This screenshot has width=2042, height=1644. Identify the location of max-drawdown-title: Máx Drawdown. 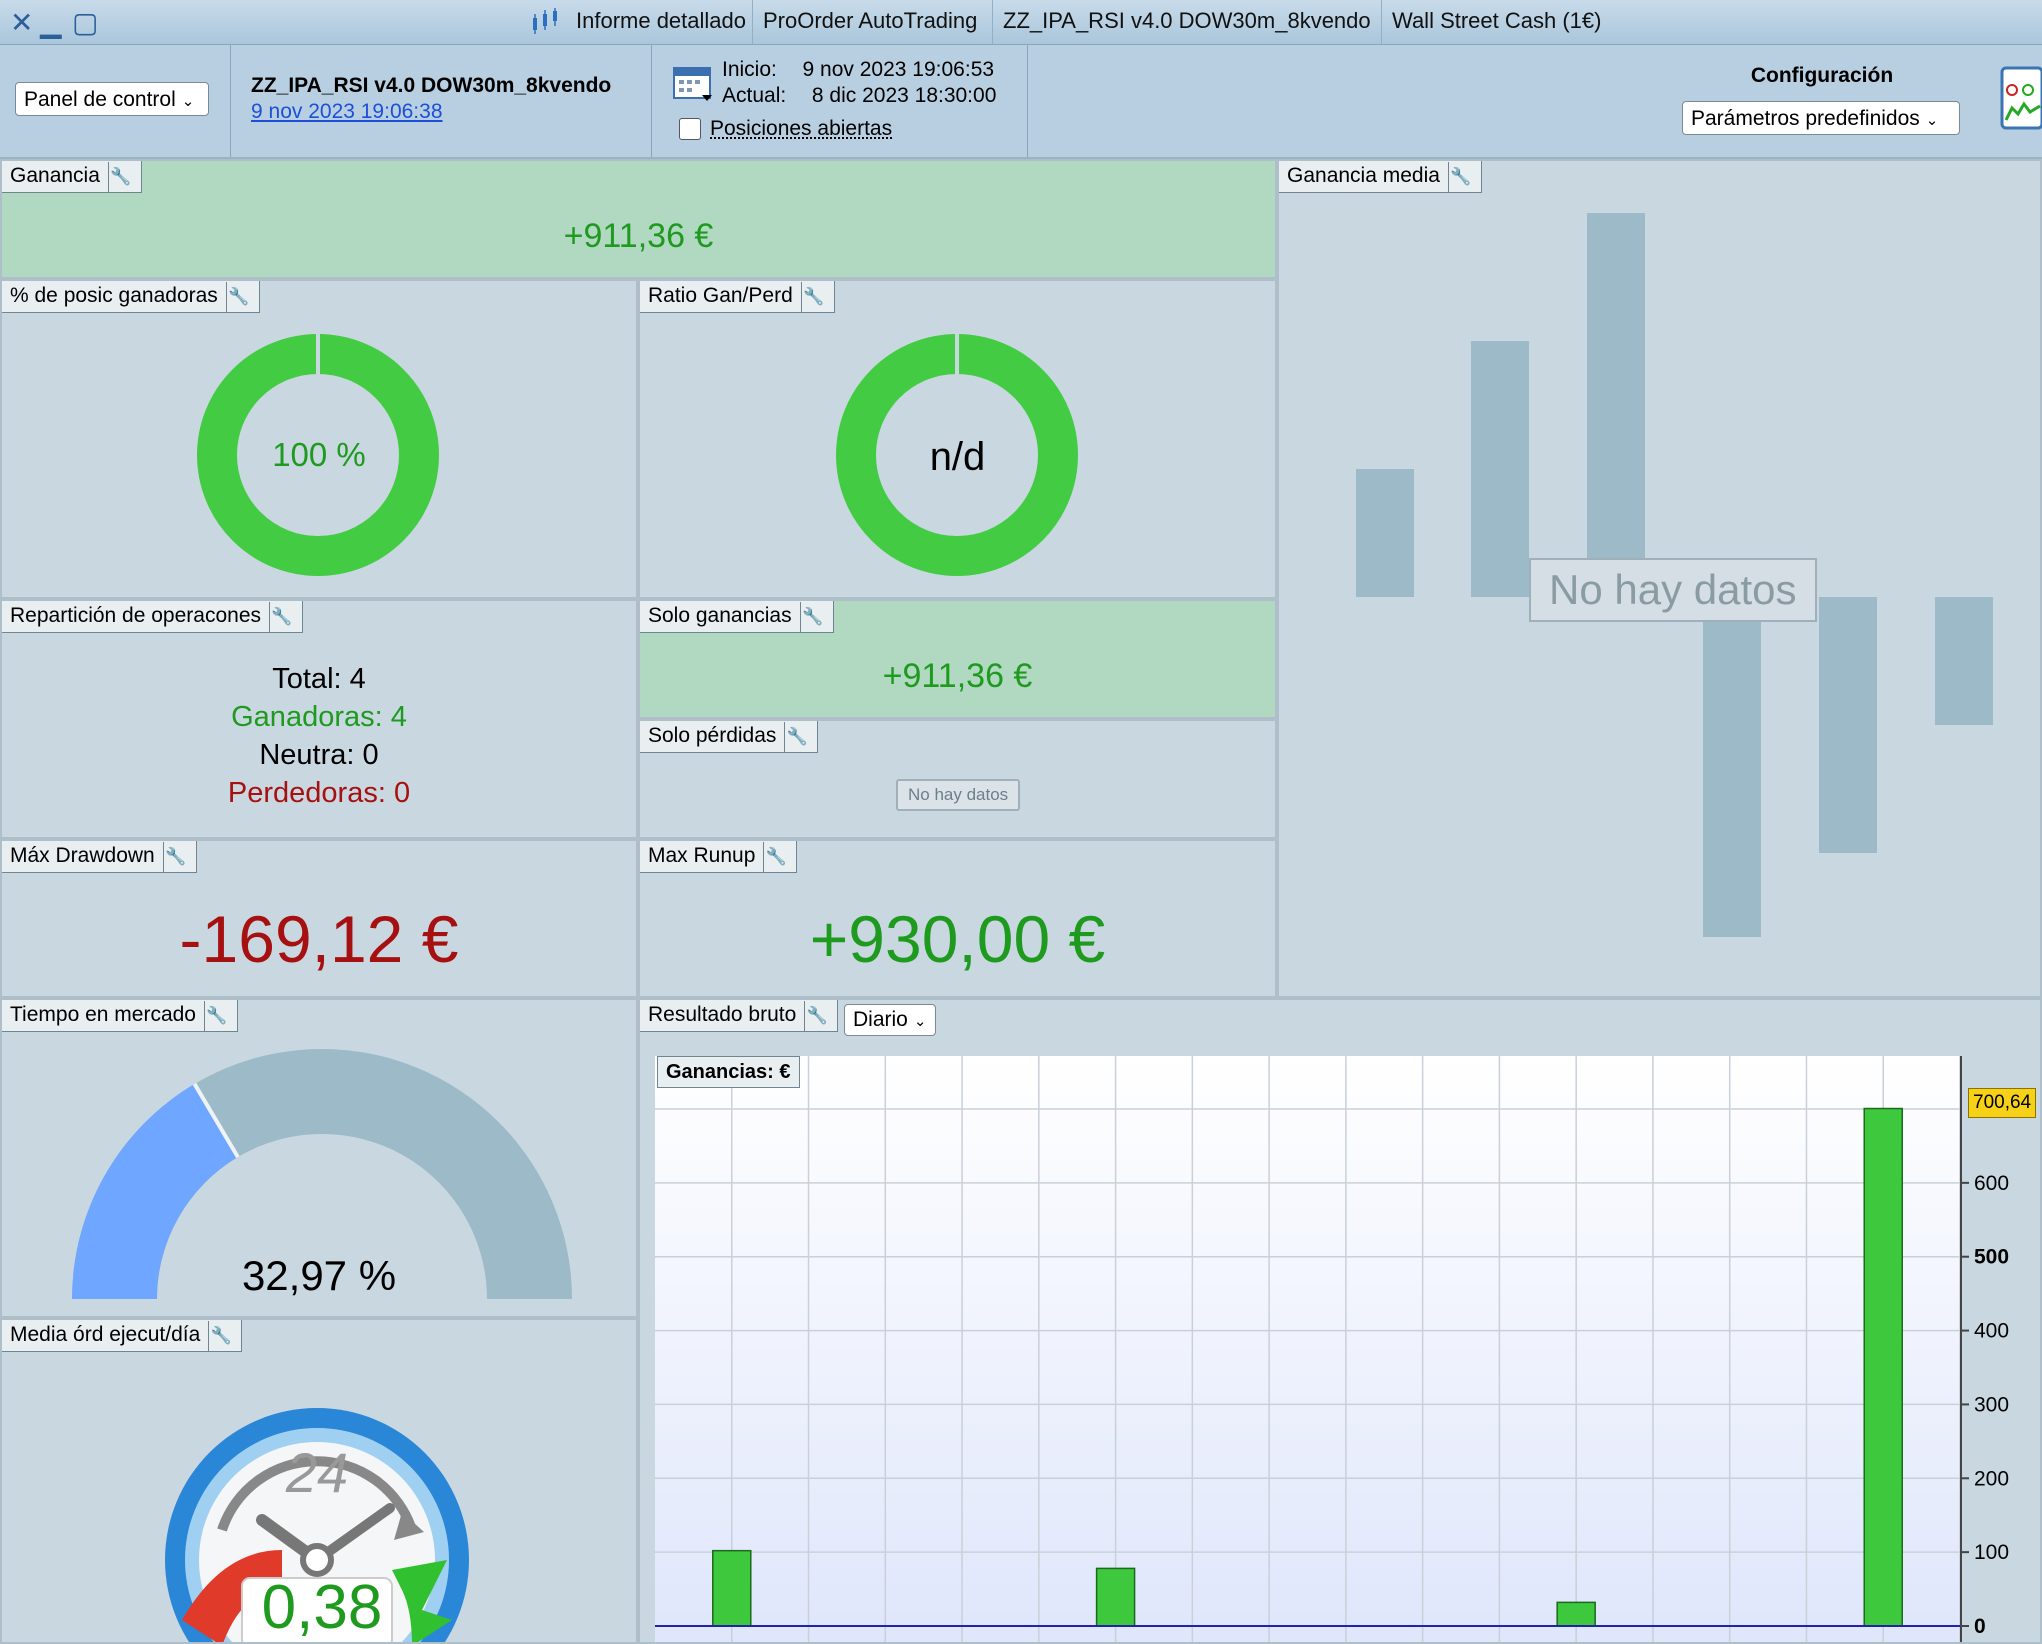
(82, 855).